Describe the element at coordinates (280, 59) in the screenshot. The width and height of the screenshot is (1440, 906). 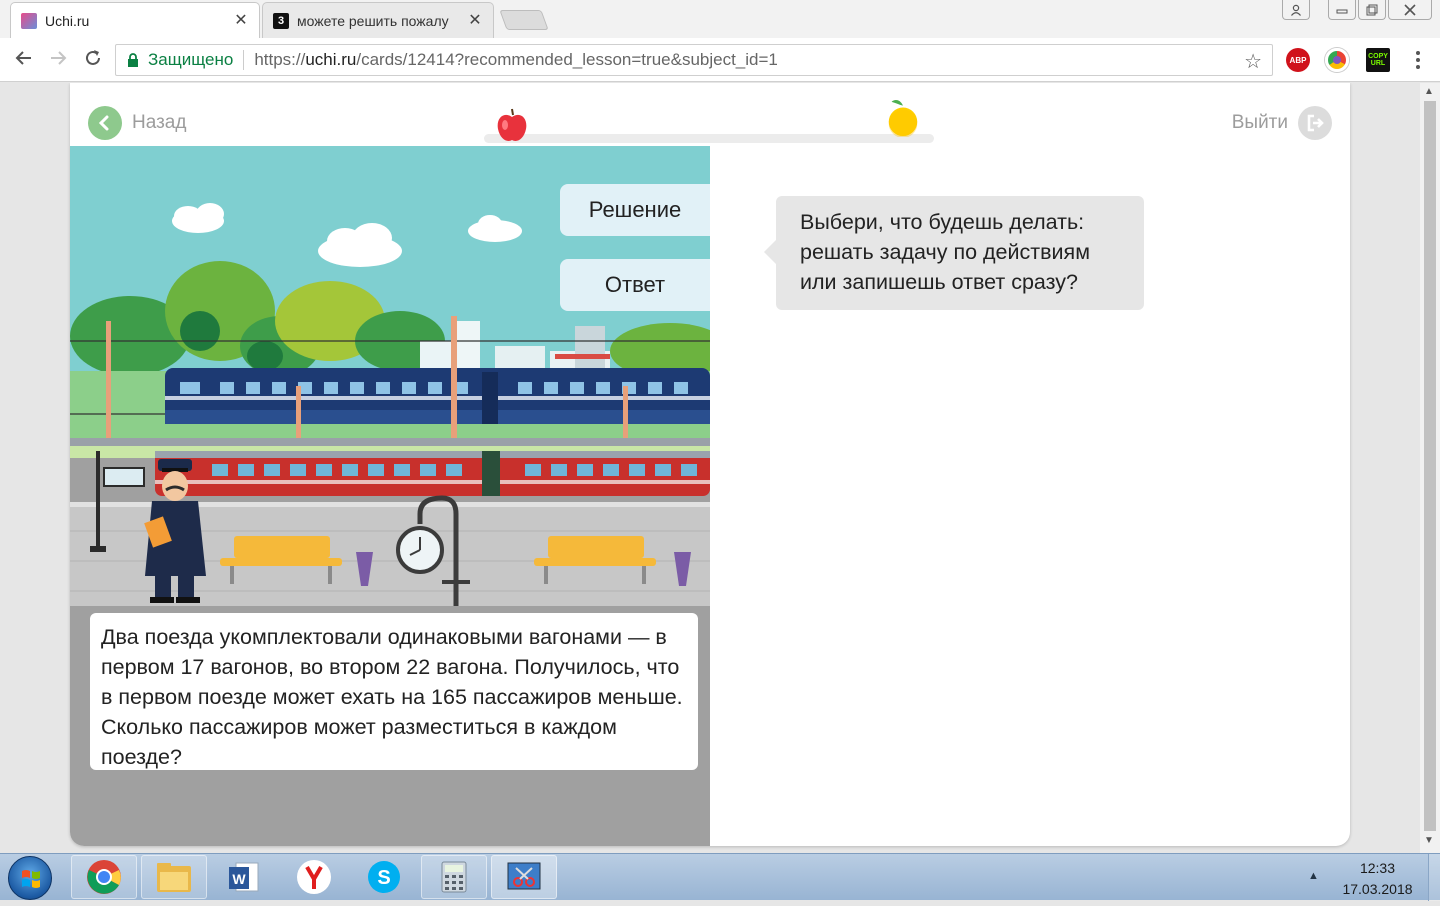
I see `url-scheme: https://` at that location.